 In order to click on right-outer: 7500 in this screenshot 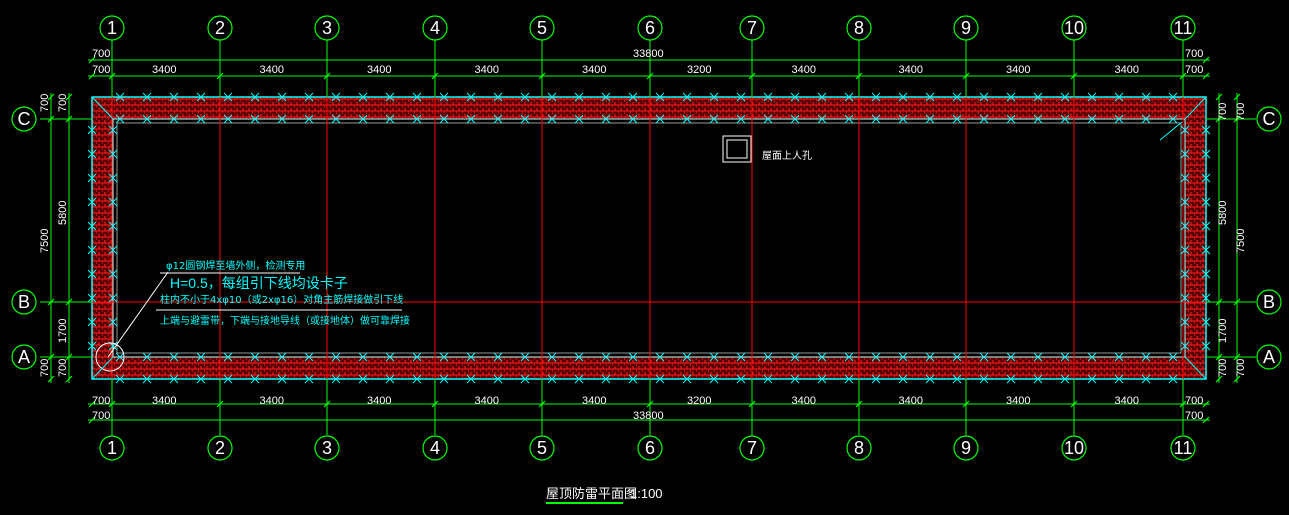, I will do `click(1241, 241)`.